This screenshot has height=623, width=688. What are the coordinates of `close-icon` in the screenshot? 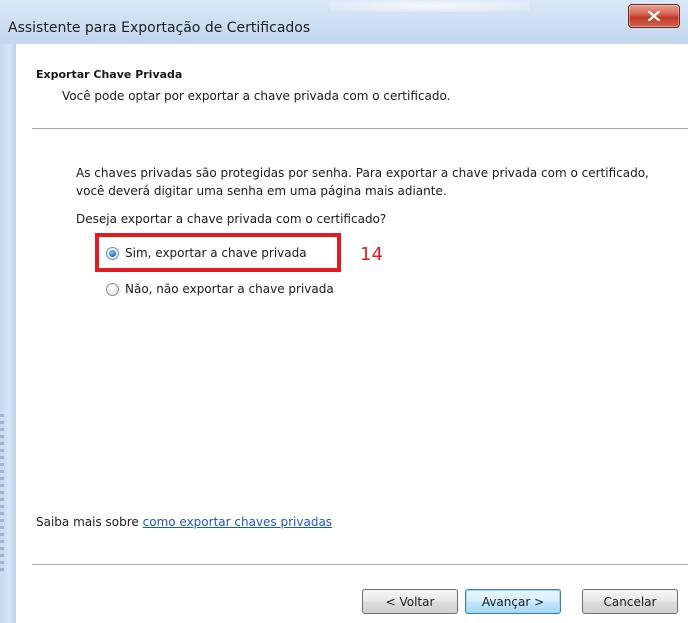 It's located at (654, 16).